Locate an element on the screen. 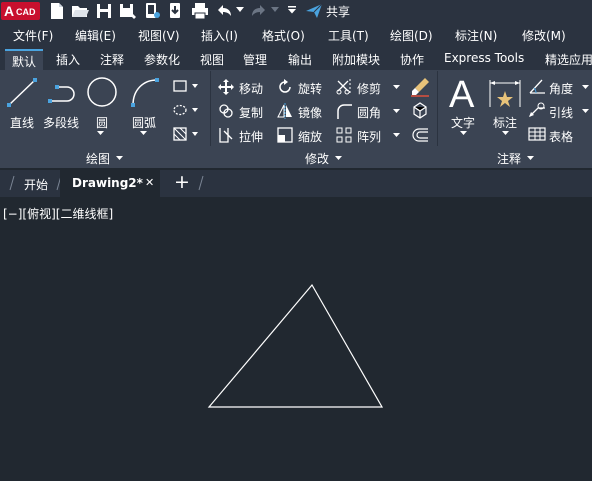 This screenshot has width=592, height=481. array-dropdown-icon is located at coordinates (396, 135).